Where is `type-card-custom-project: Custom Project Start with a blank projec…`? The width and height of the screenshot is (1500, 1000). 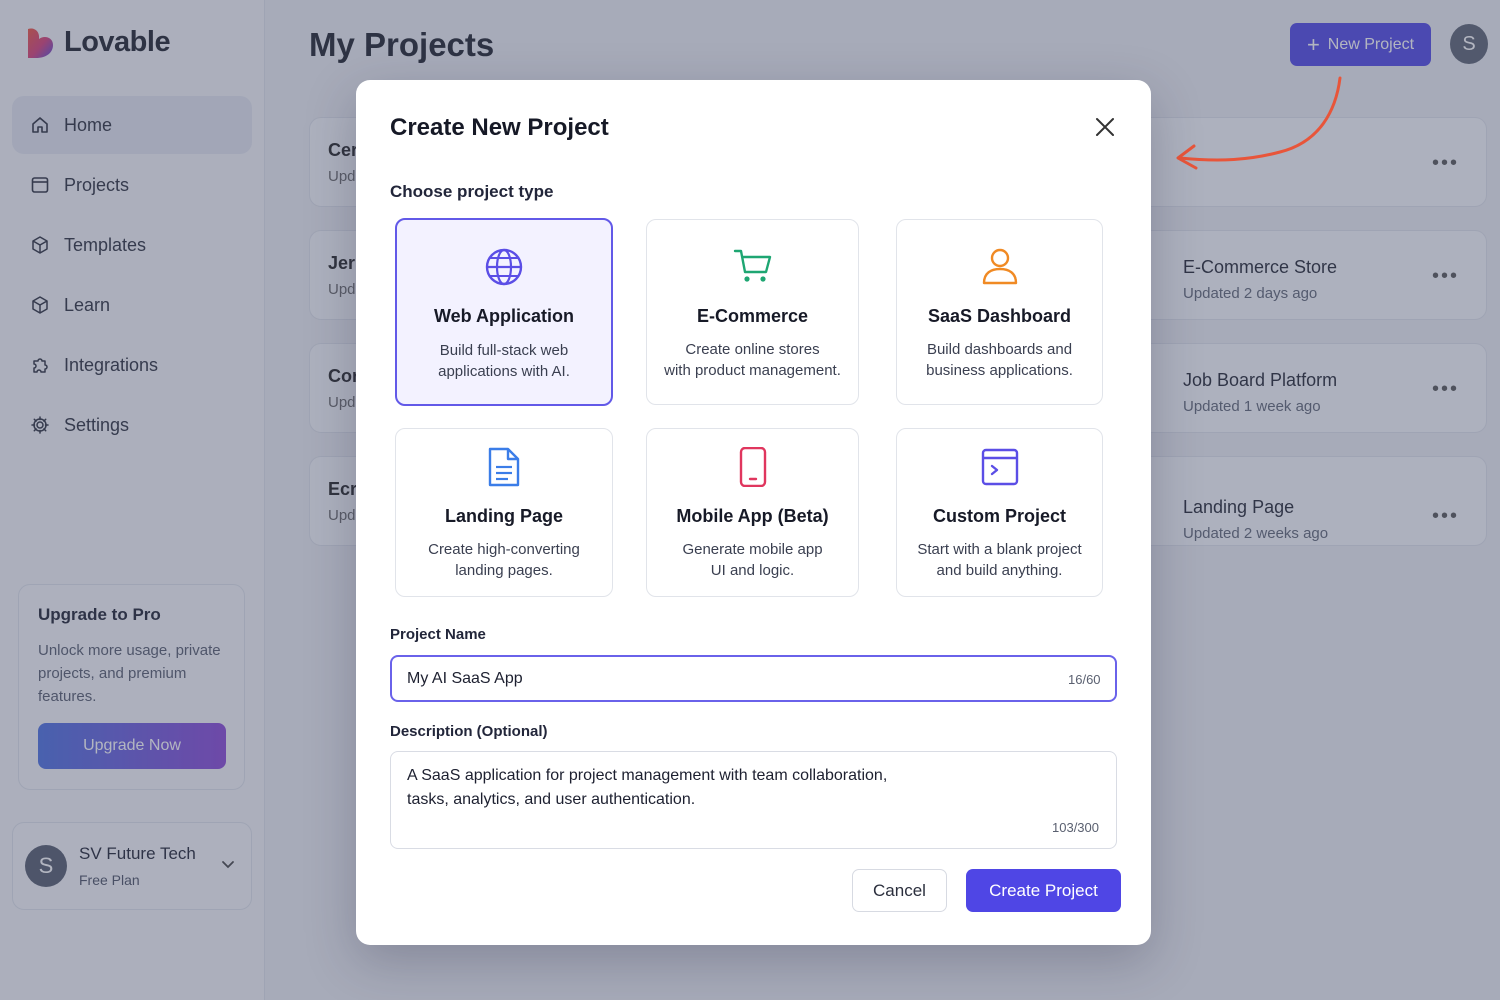 type-card-custom-project: Custom Project Start with a blank projec… is located at coordinates (999, 512).